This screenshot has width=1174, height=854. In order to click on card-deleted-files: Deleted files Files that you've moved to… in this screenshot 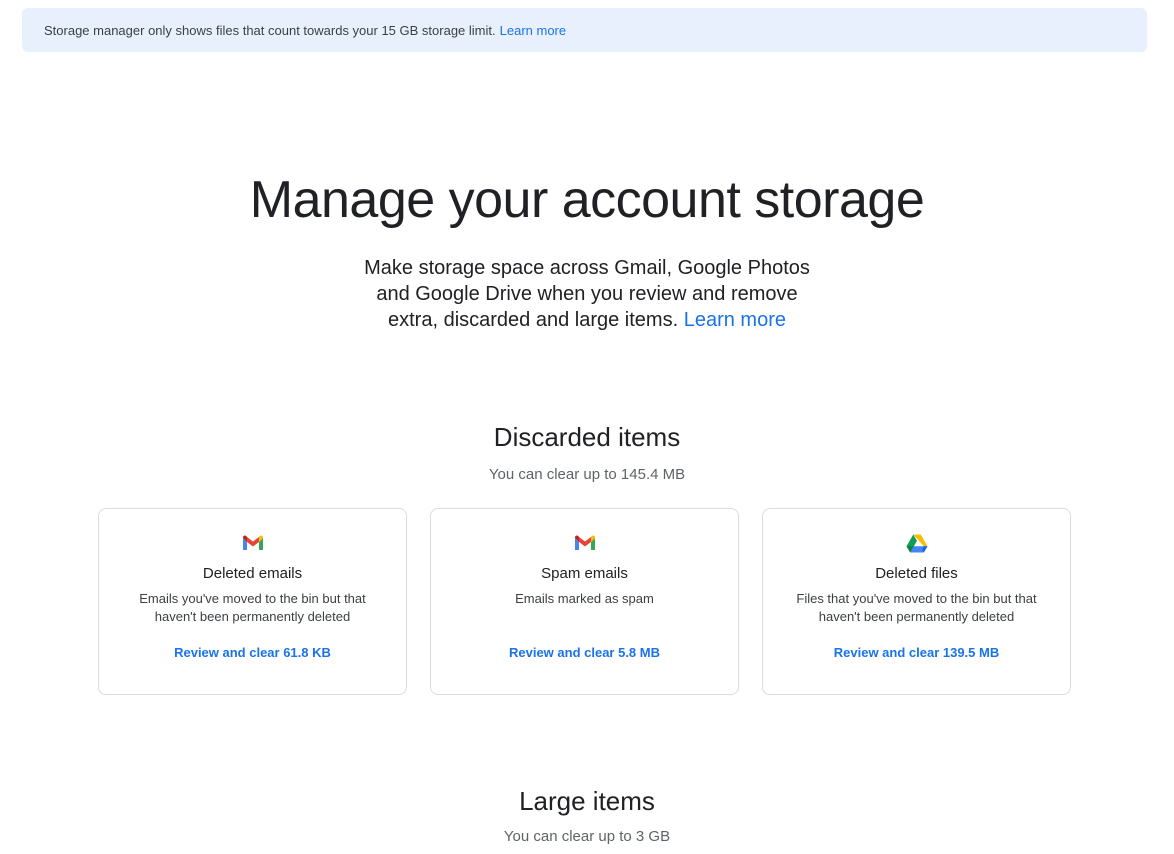, I will do `click(916, 601)`.